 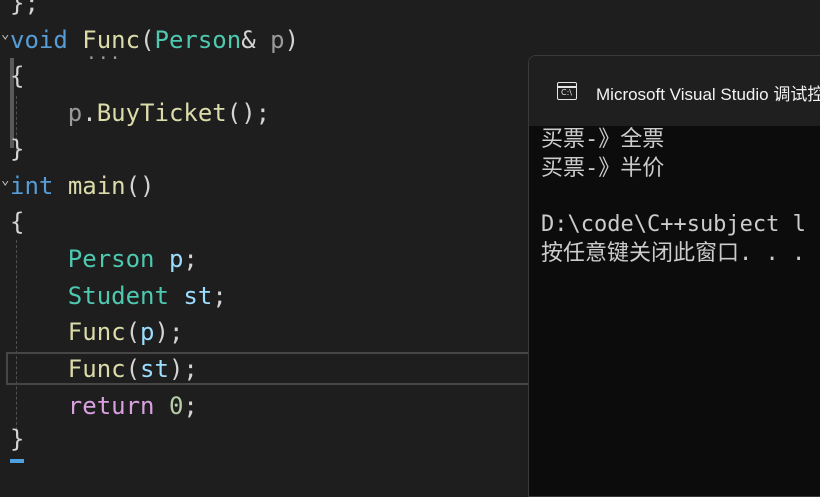 I want to click on keyword: return, so click(x=111, y=406).